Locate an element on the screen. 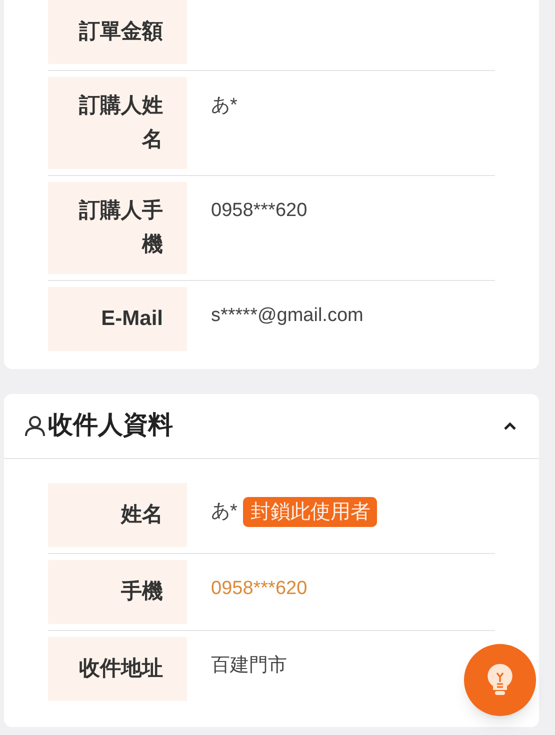  person-icon is located at coordinates (35, 426).